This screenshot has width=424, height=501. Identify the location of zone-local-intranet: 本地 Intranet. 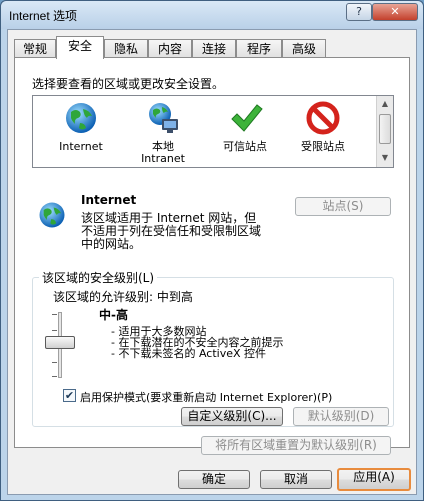
(163, 132).